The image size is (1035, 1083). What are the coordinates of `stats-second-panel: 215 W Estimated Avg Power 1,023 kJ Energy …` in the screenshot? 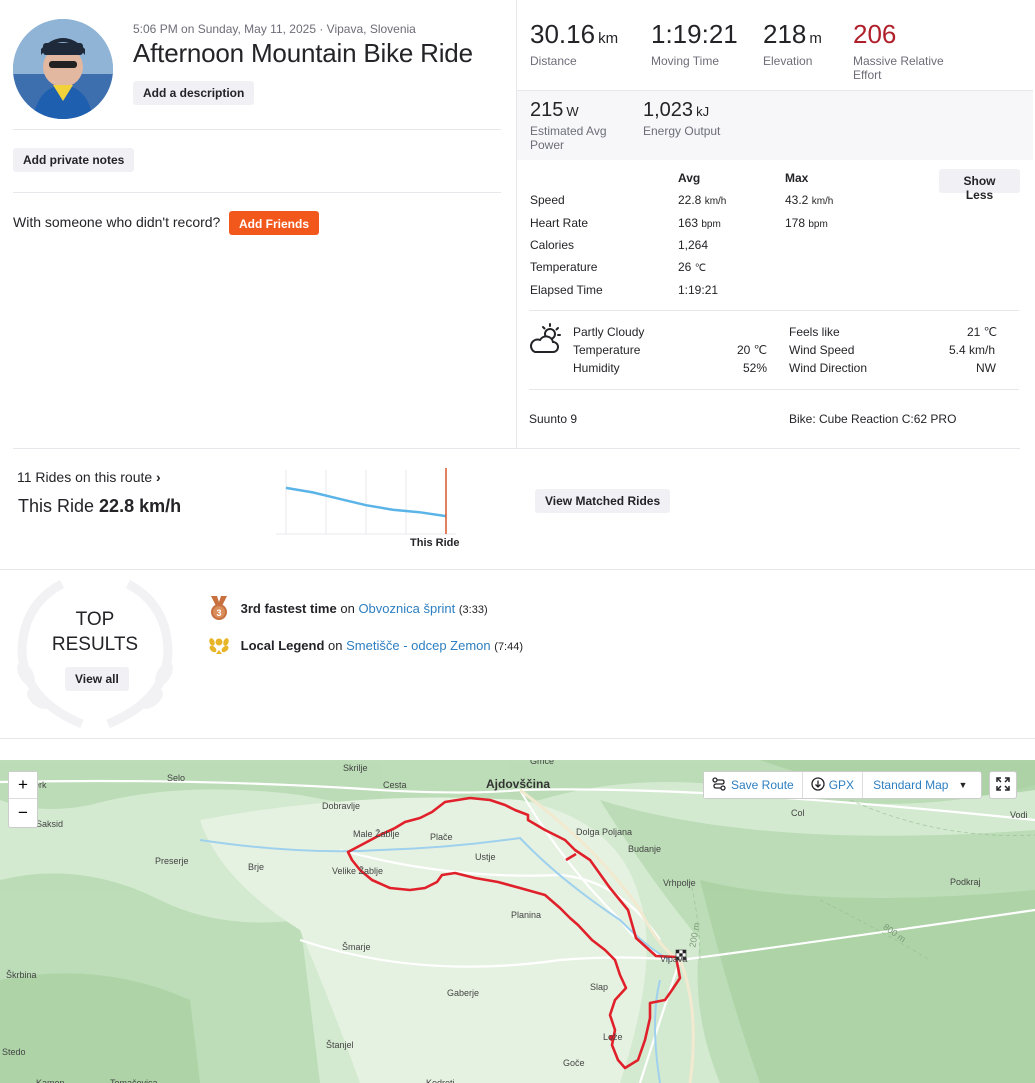 It's located at (775, 125).